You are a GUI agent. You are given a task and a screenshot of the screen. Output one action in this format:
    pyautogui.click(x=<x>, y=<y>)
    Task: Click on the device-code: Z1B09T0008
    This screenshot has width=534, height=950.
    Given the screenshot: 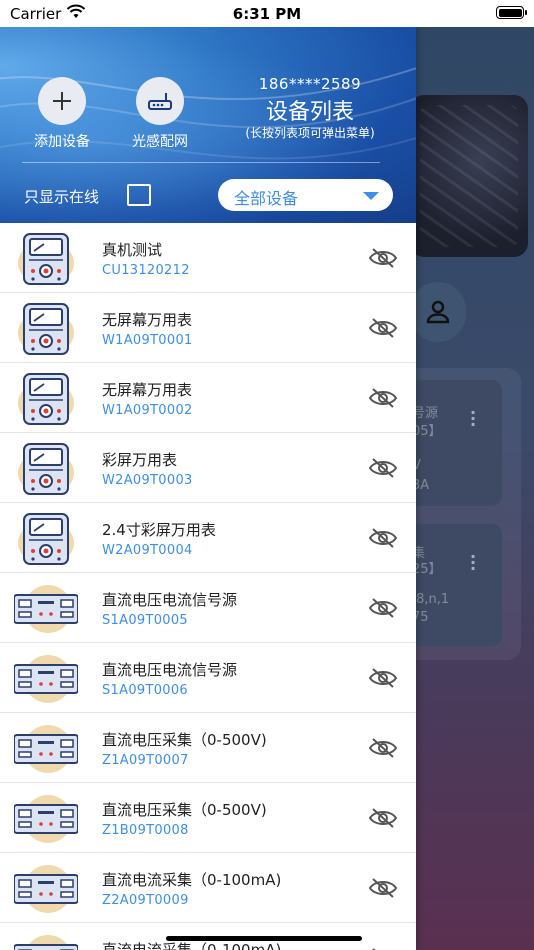 What is the action you would take?
    pyautogui.click(x=145, y=830)
    